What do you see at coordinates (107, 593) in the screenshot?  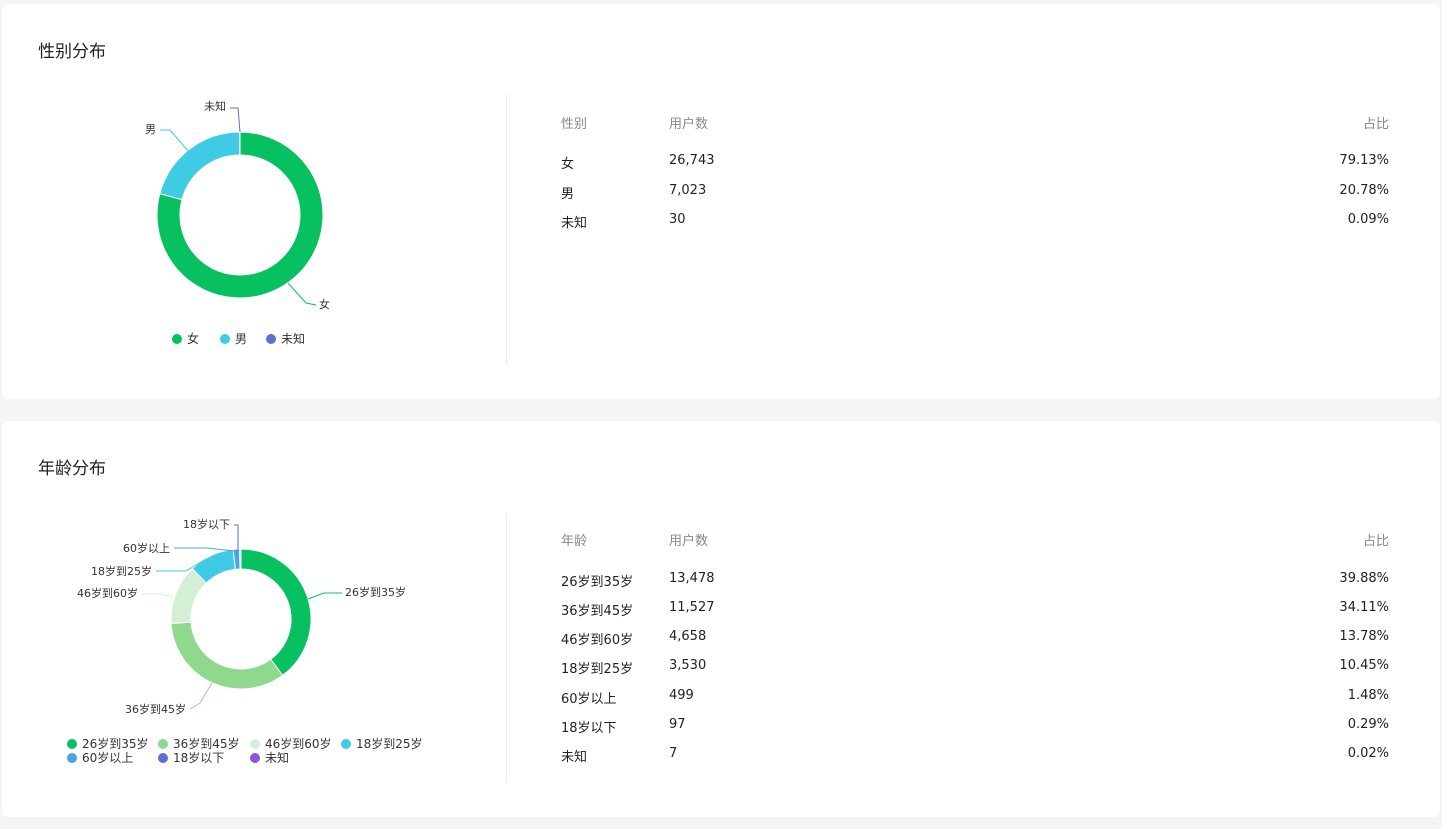 I see `slice-label-46岁到60岁: 46岁到60岁` at bounding box center [107, 593].